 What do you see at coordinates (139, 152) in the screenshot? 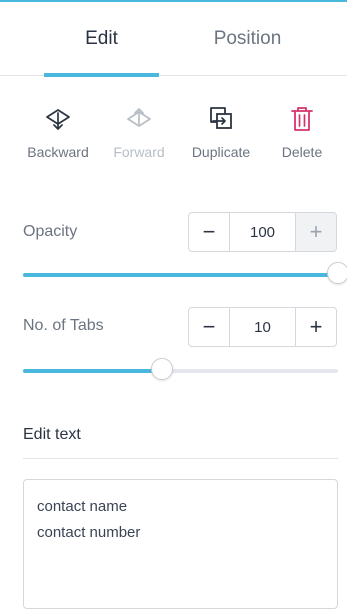
I see `forward-label: Forward` at bounding box center [139, 152].